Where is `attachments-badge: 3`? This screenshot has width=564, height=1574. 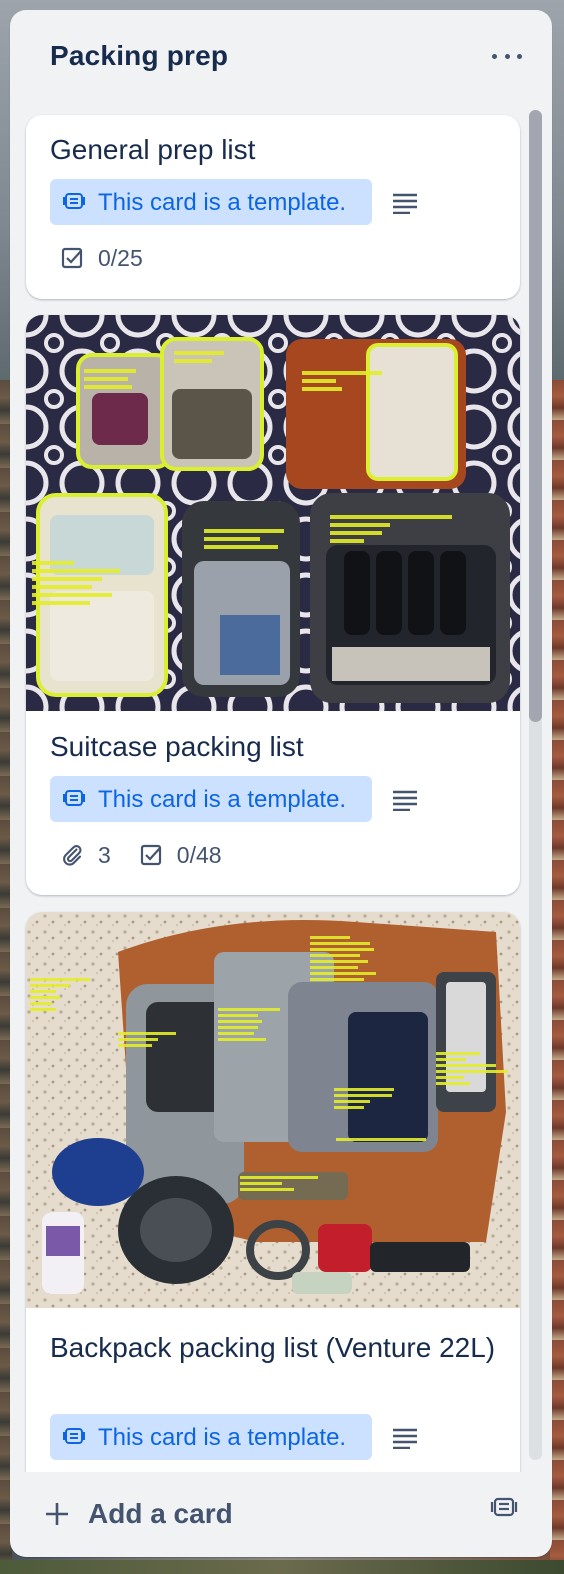 attachments-badge: 3 is located at coordinates (85, 855).